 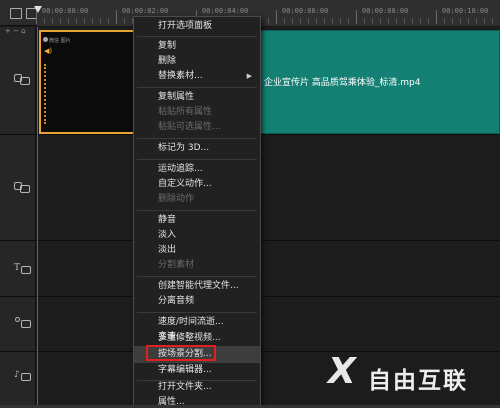 I want to click on watermark: X 自由互联, so click(x=408, y=374).